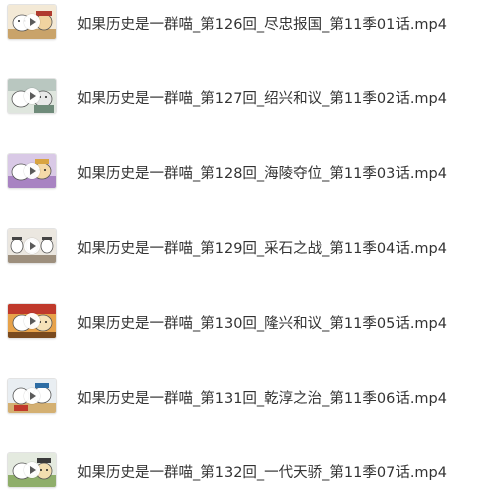 This screenshot has width=485, height=494. I want to click on file-item: 如果历史是一群喵_第128回_海陵夺位_第11季03话.mp4, so click(242, 171).